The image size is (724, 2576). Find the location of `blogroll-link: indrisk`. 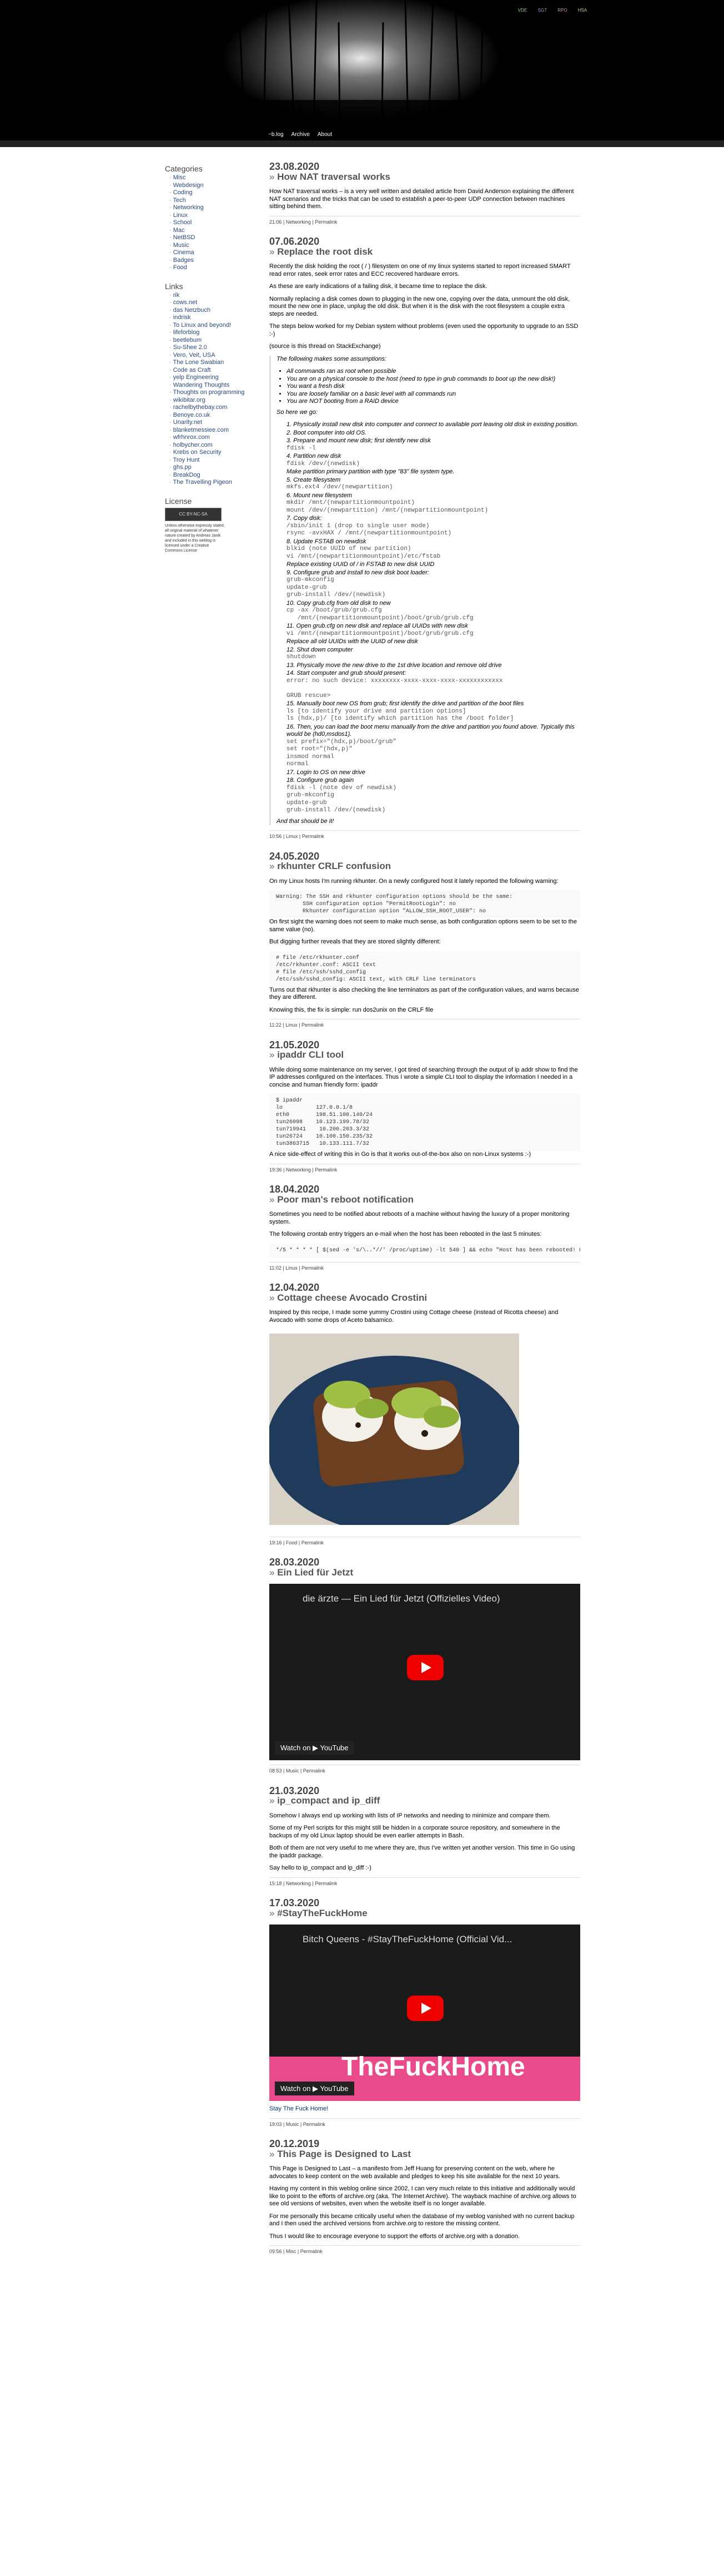

blogroll-link: indrisk is located at coordinates (212, 318).